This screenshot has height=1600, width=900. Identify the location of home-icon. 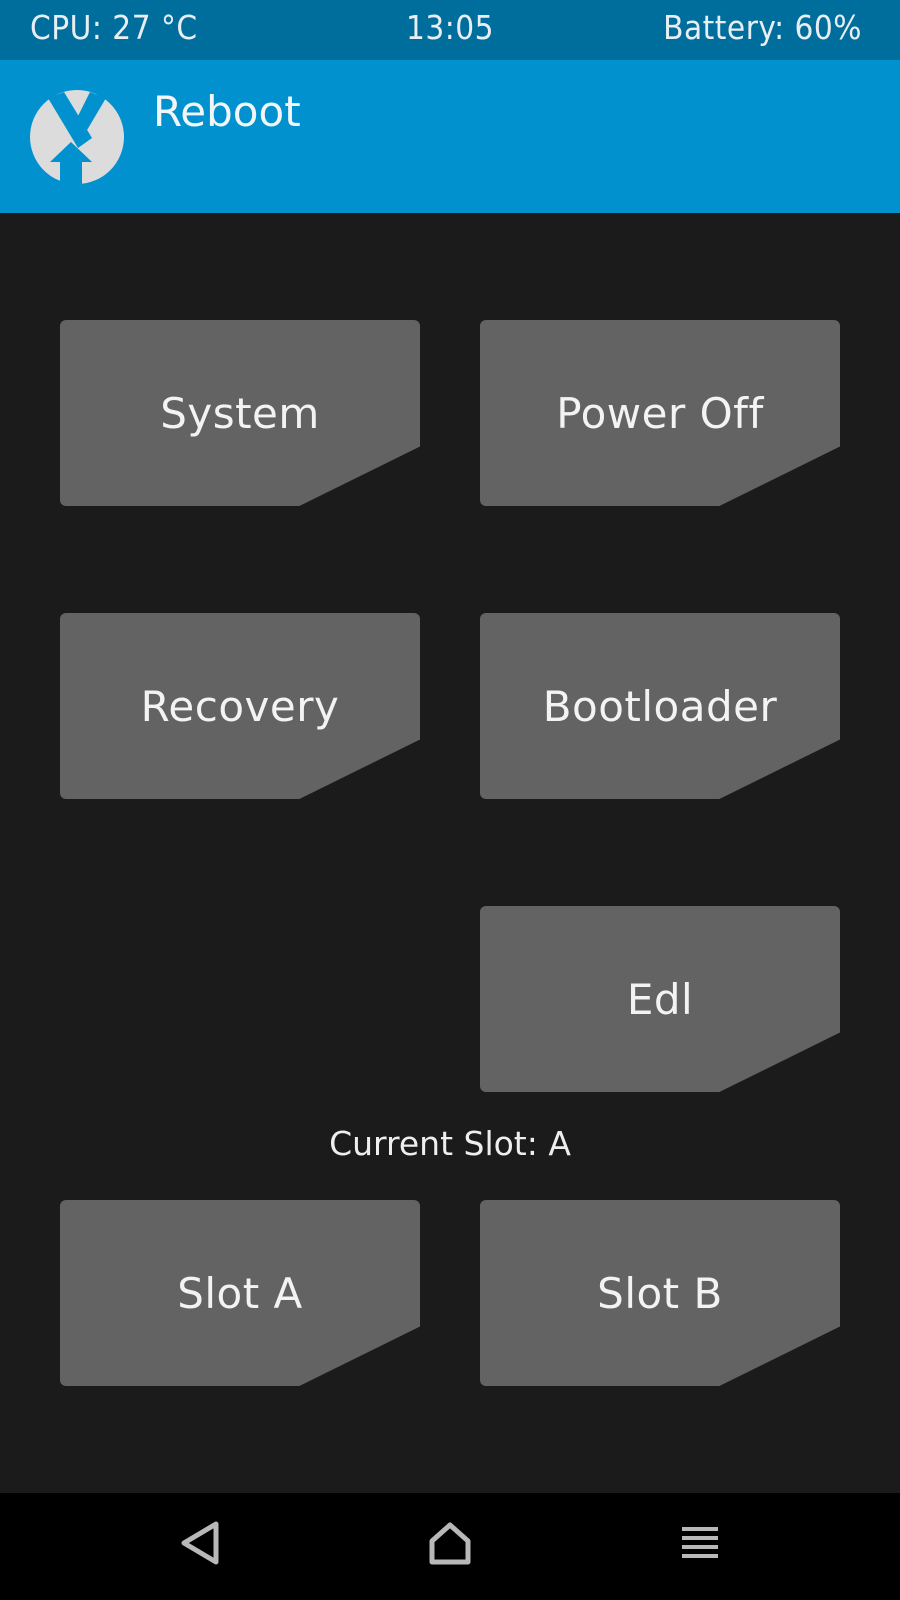
(450, 1543).